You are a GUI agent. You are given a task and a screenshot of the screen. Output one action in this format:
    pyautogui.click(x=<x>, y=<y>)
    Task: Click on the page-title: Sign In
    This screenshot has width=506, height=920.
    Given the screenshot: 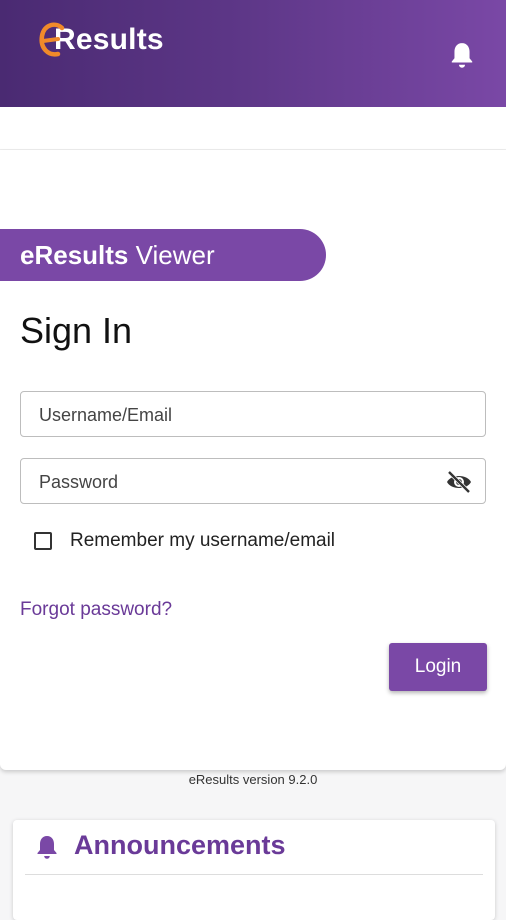 What is the action you would take?
    pyautogui.click(x=76, y=330)
    